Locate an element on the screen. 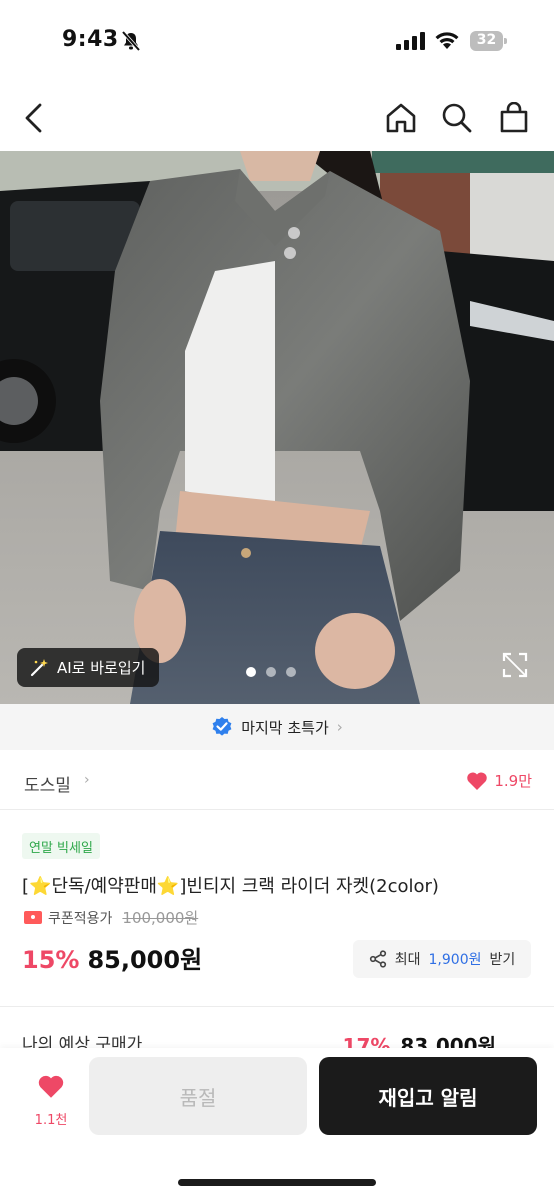 Image resolution: width=554 pixels, height=1200 pixels. search-icon is located at coordinates (457, 118).